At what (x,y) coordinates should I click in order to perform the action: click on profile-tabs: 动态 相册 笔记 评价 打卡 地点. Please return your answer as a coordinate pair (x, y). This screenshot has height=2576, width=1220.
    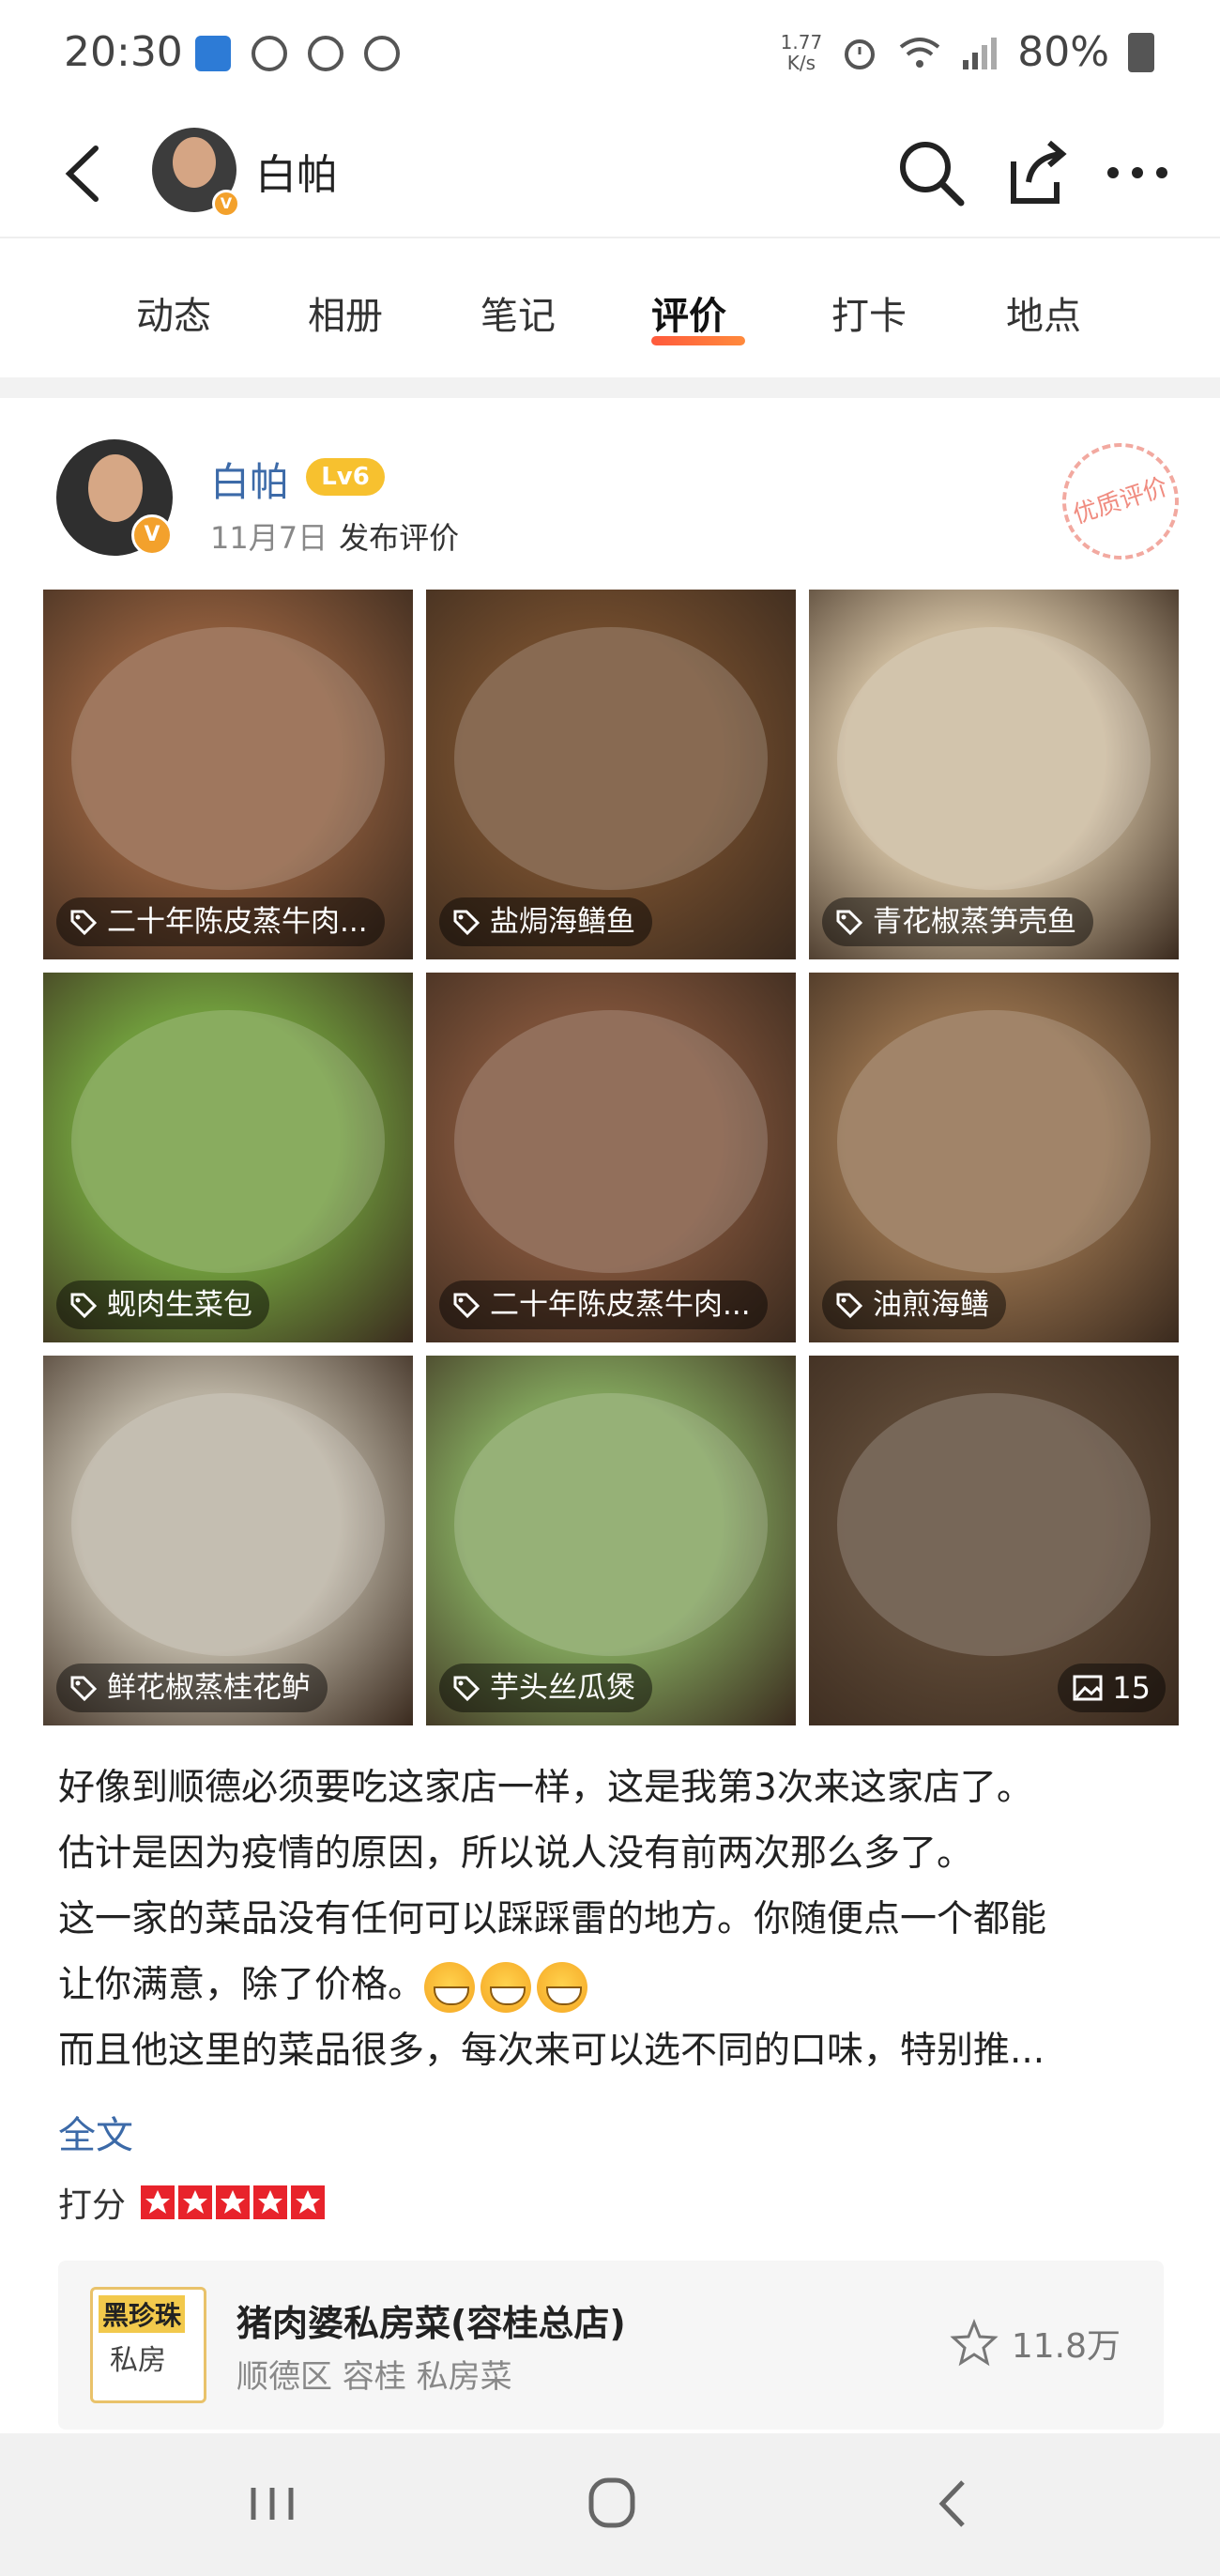
    Looking at the image, I should click on (610, 307).